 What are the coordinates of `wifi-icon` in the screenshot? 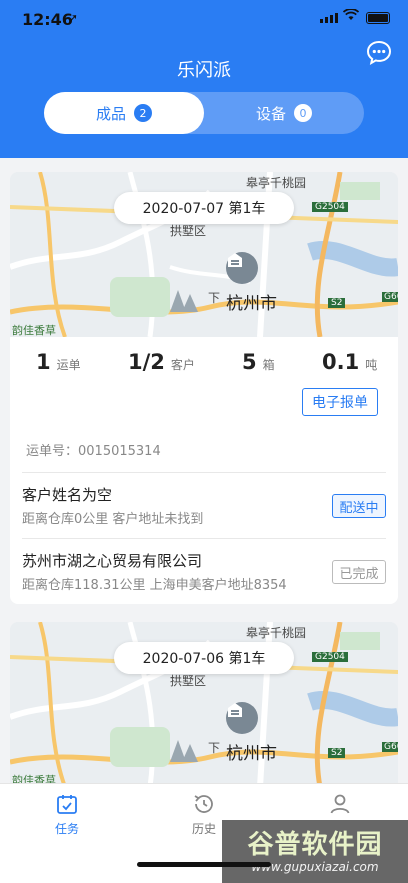 It's located at (351, 16).